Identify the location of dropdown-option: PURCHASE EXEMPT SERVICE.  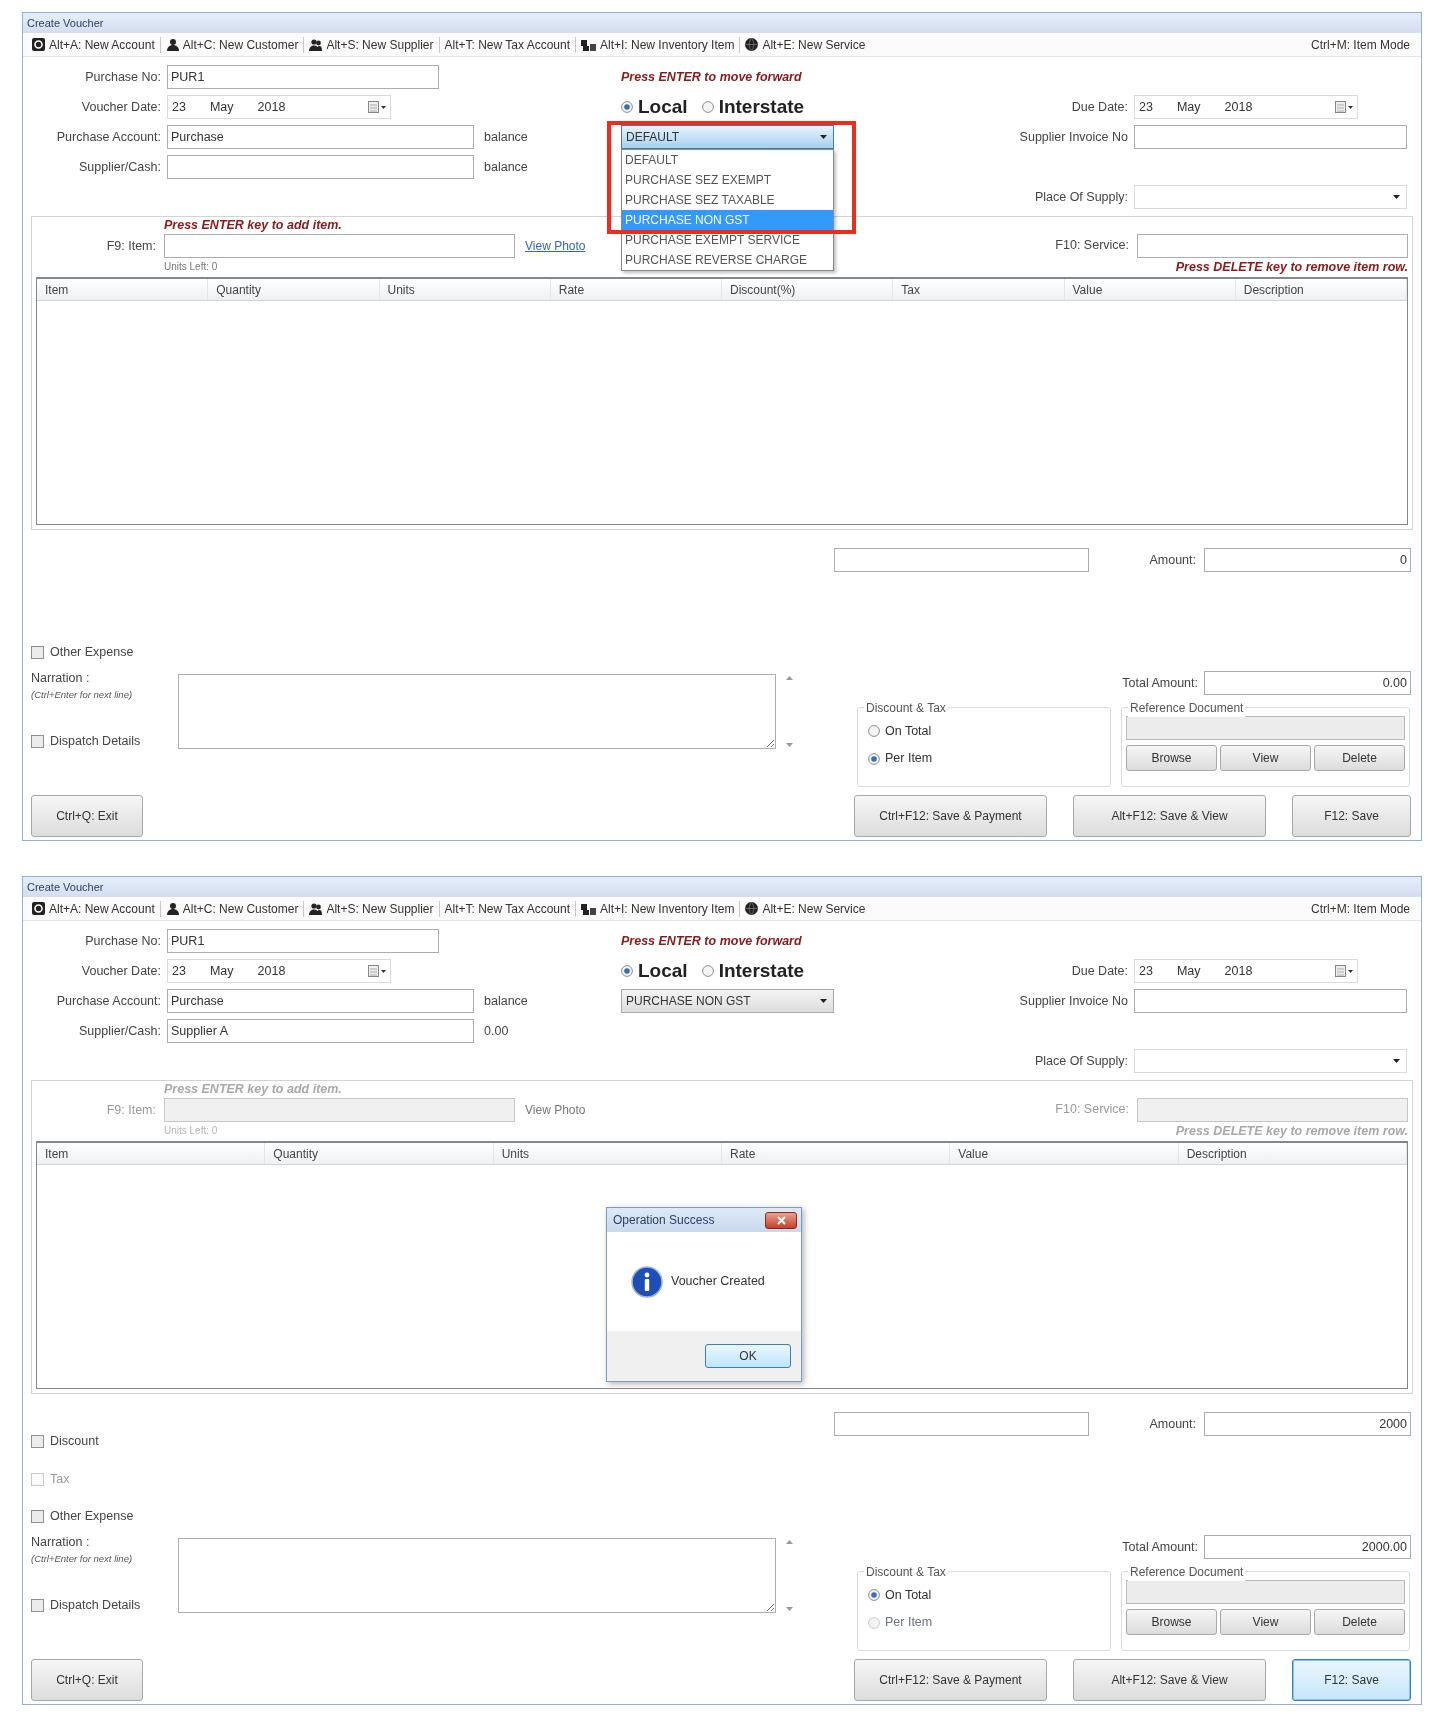
(727, 240).